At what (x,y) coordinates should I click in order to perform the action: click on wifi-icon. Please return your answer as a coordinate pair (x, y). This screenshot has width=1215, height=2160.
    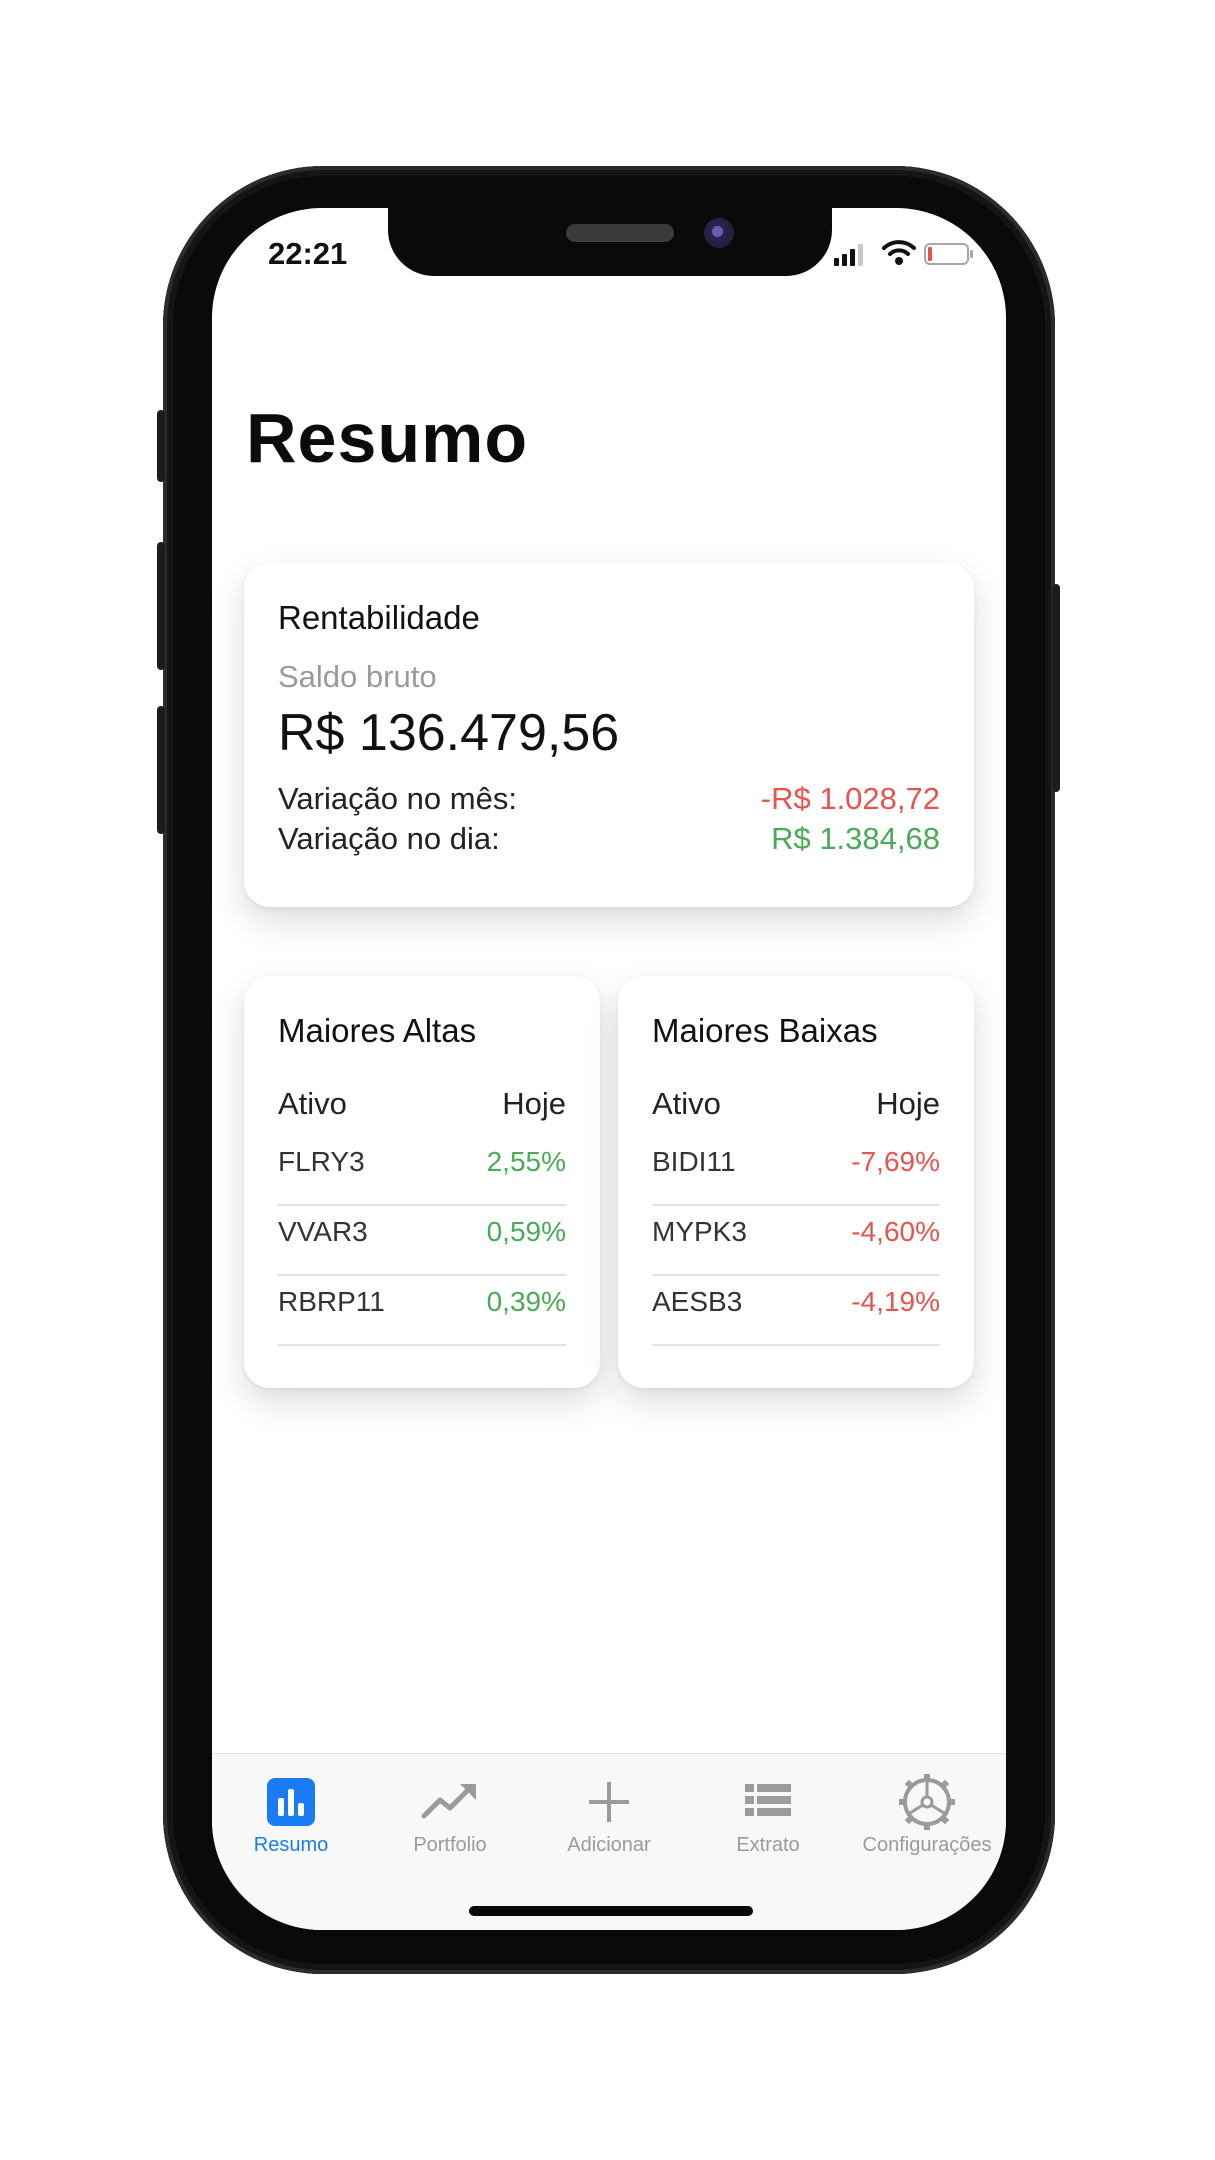
    Looking at the image, I should click on (899, 252).